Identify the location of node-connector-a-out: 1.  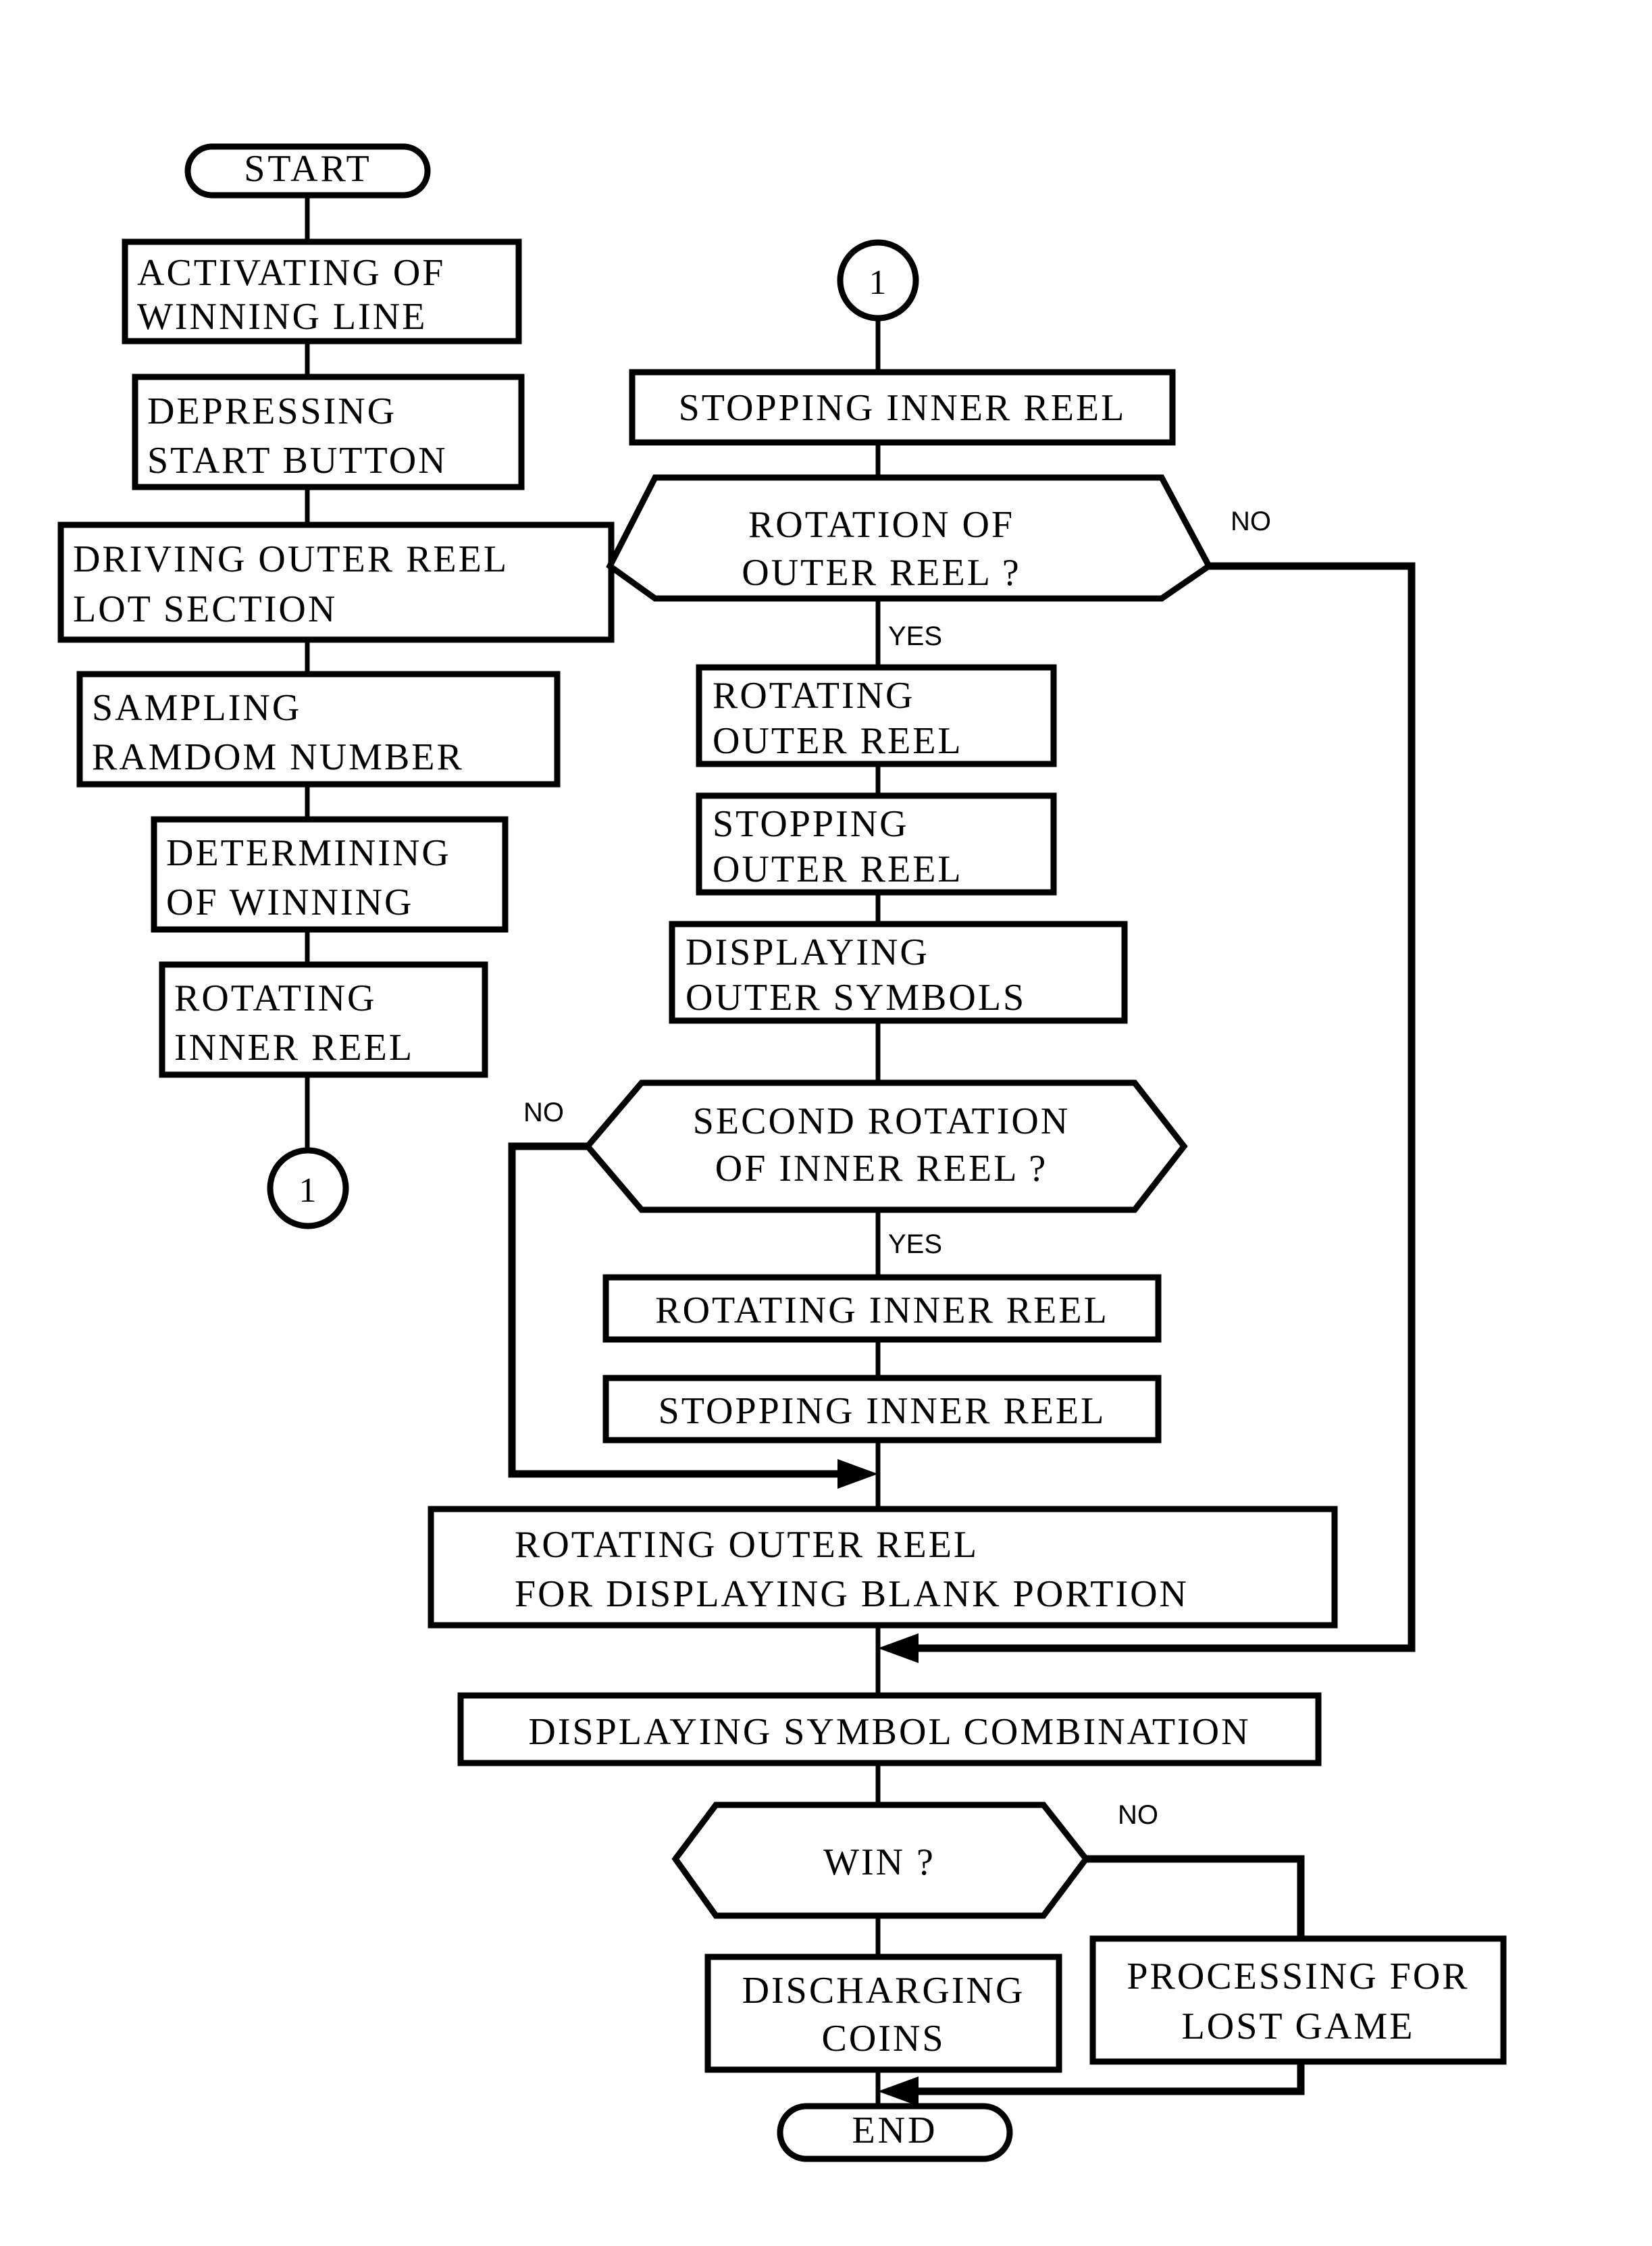
(308, 1188).